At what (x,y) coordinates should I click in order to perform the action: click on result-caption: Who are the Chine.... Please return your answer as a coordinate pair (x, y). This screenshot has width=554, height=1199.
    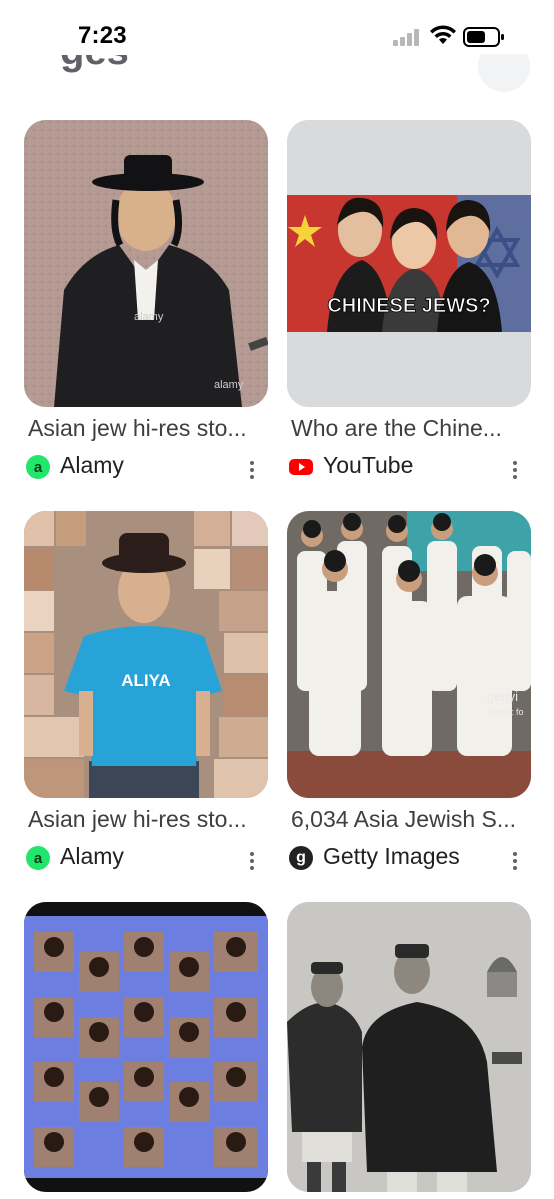
    Looking at the image, I should click on (411, 428).